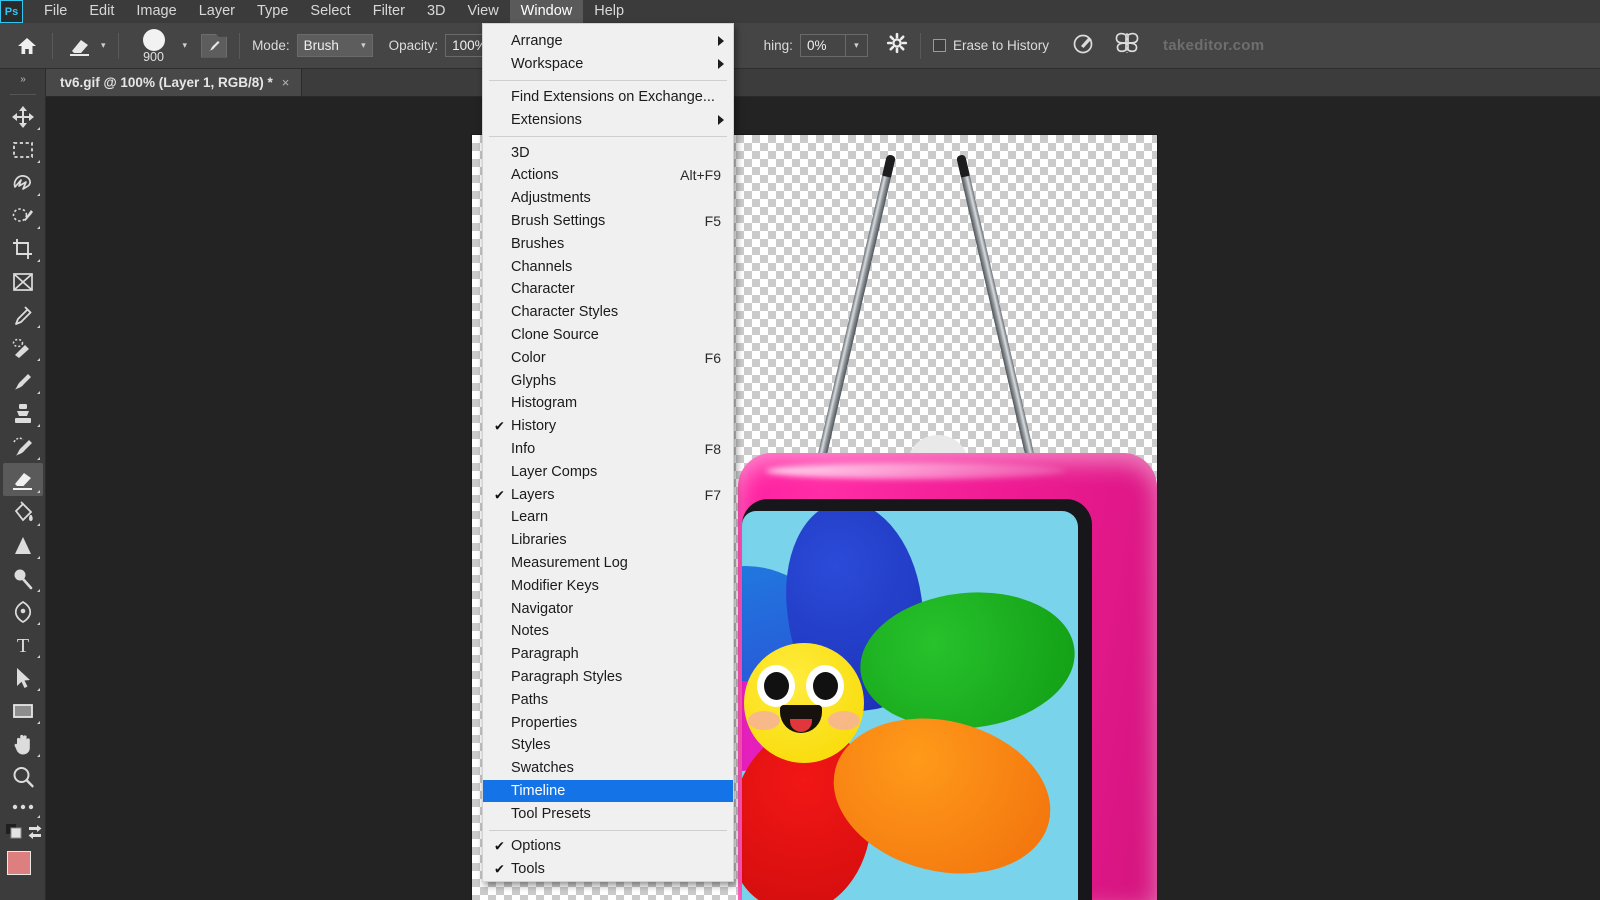 The width and height of the screenshot is (1600, 900). I want to click on window-menu-item-character-styles: Character Styles, so click(608, 312).